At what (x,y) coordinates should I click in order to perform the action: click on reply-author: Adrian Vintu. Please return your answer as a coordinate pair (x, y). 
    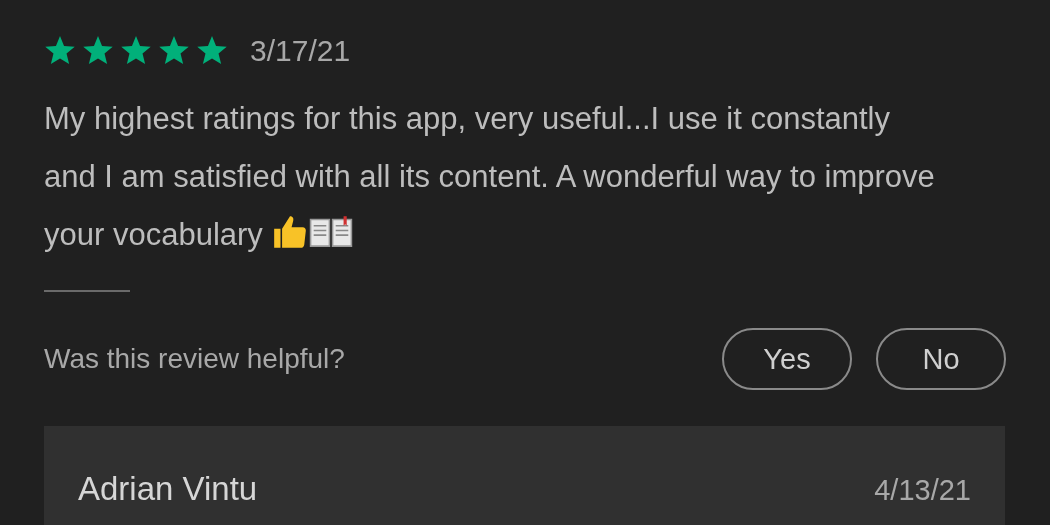
    Looking at the image, I should click on (168, 489).